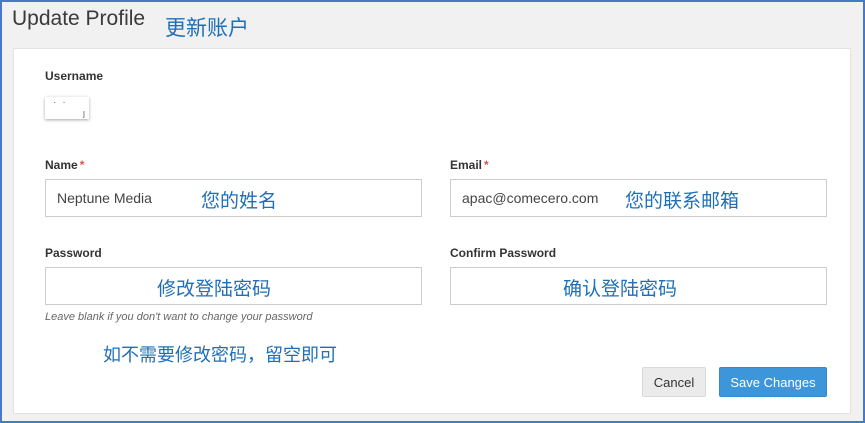  I want to click on email-label-text: Email, so click(466, 165).